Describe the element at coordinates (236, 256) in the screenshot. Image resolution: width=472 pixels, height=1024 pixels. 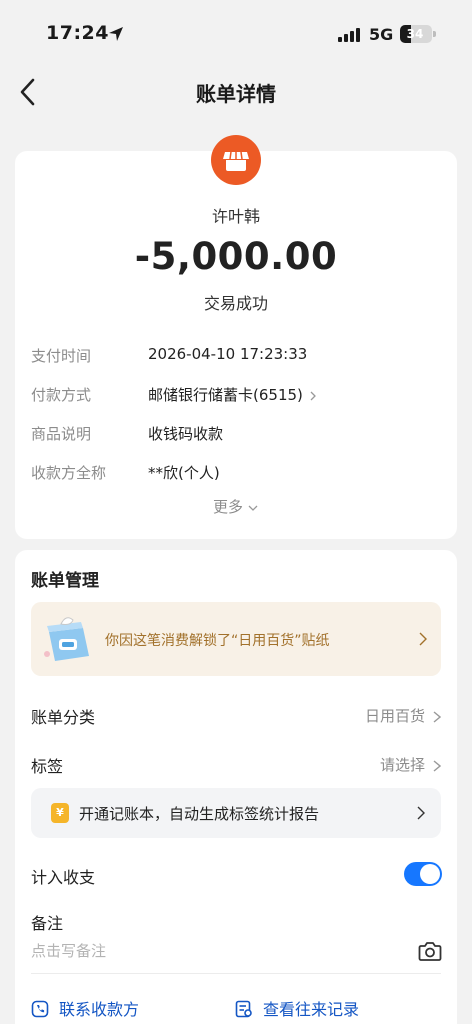
I see `amount: -5,000.00` at that location.